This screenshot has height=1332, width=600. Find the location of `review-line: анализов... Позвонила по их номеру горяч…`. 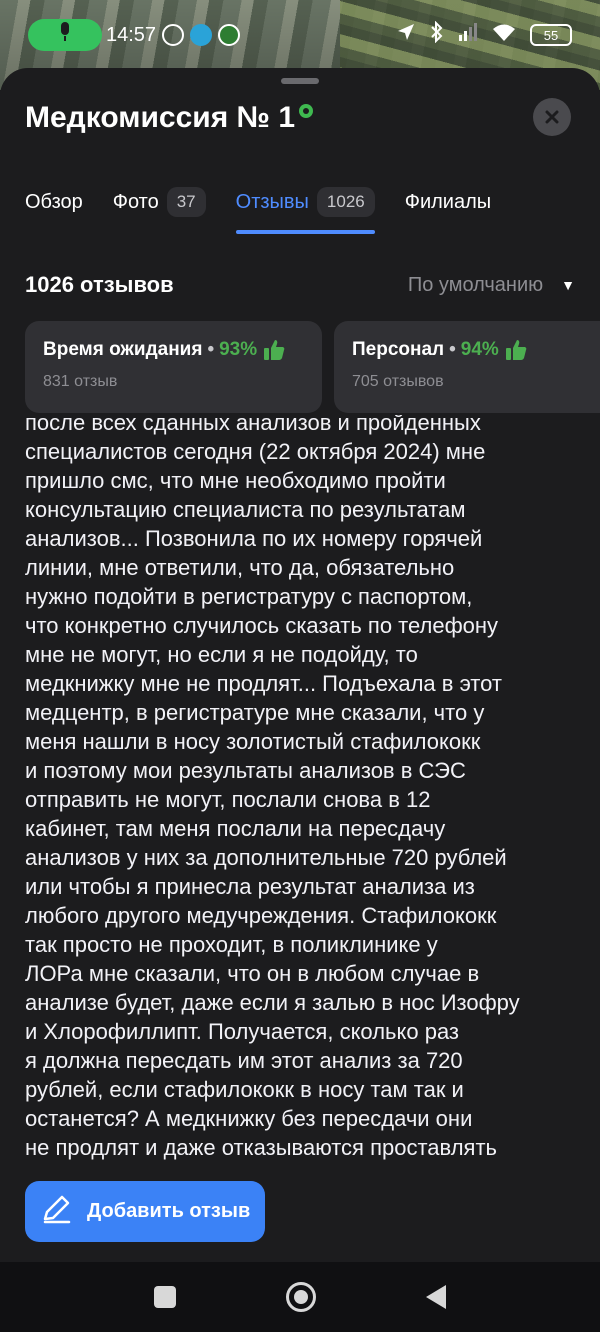

review-line: анализов... Позвонила по их номеру горяч… is located at coordinates (254, 538).